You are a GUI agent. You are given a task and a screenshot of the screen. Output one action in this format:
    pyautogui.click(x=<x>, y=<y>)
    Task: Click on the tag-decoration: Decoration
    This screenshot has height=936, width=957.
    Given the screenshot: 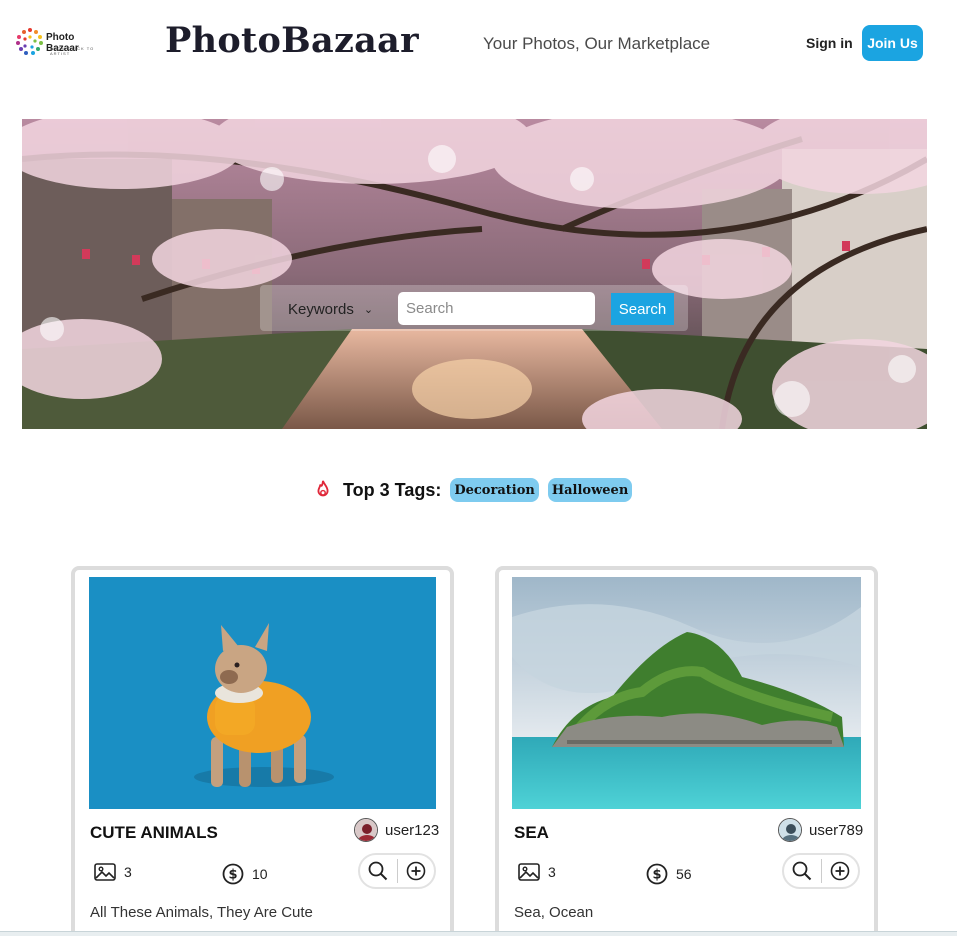 What is the action you would take?
    pyautogui.click(x=494, y=490)
    